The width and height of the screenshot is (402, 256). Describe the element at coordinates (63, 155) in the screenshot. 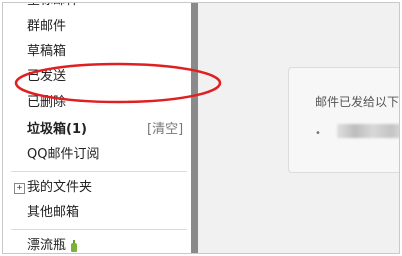

I see `sidebar-item-qq-subscription: QQ邮件订阅` at that location.